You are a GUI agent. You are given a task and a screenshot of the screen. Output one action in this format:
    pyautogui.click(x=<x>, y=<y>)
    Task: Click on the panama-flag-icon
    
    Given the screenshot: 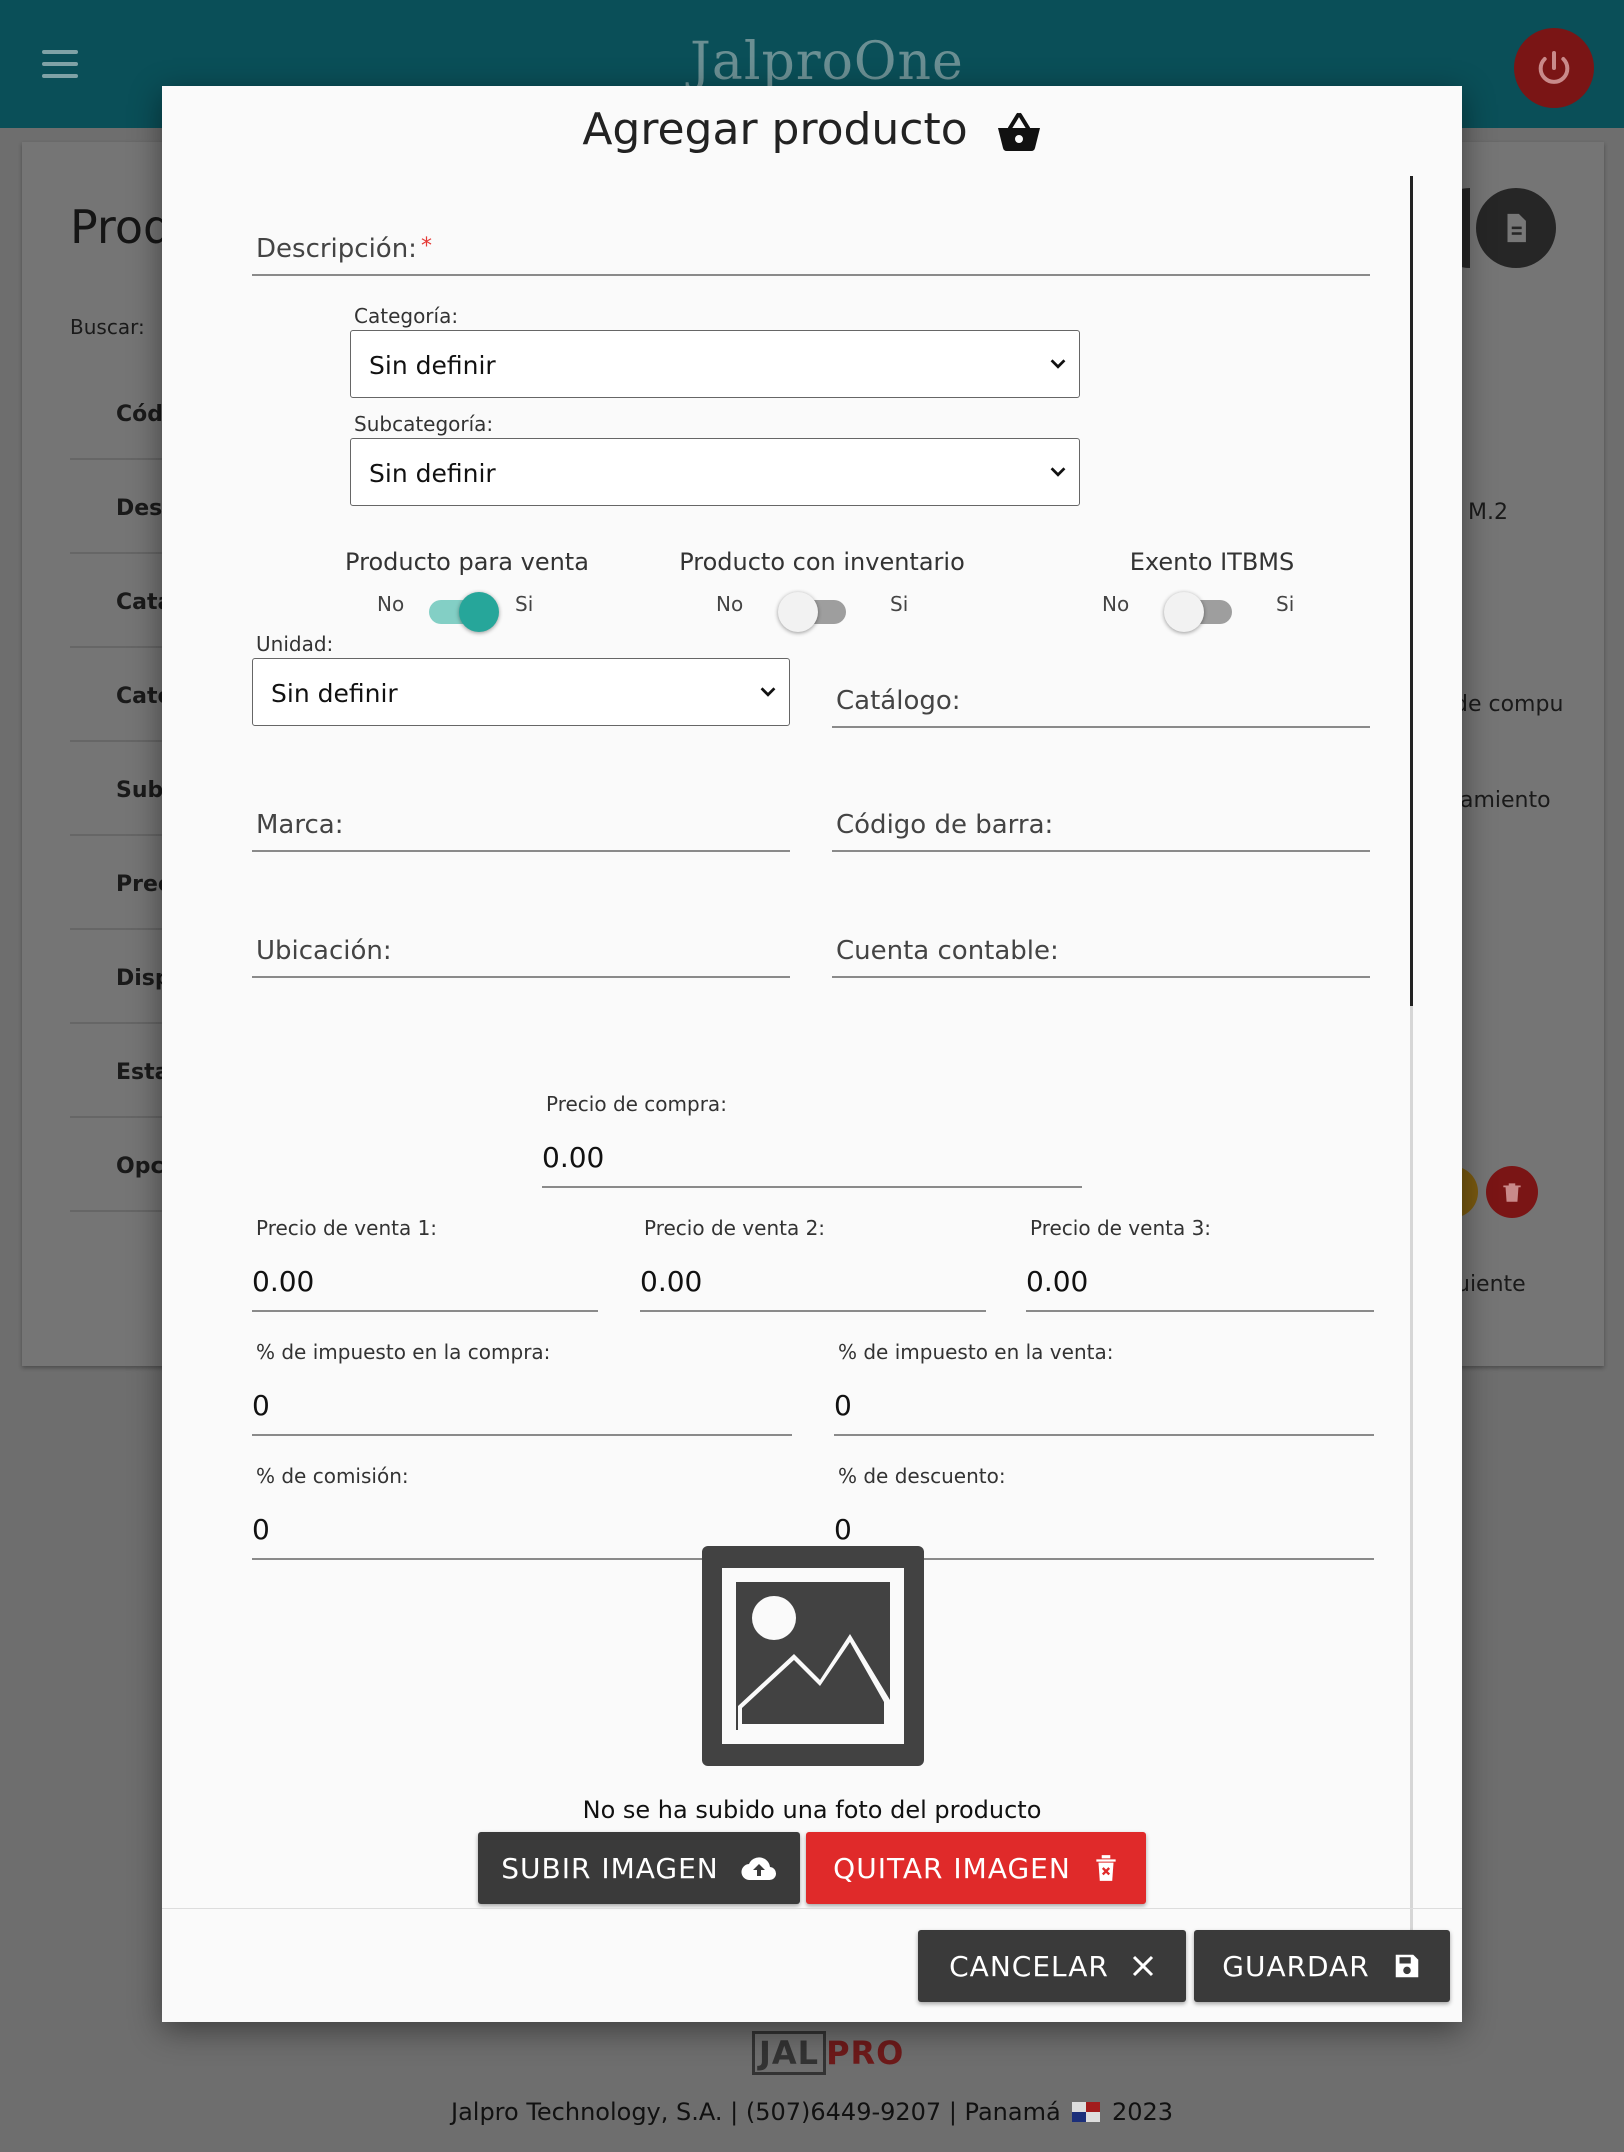 What is the action you would take?
    pyautogui.click(x=1086, y=2112)
    